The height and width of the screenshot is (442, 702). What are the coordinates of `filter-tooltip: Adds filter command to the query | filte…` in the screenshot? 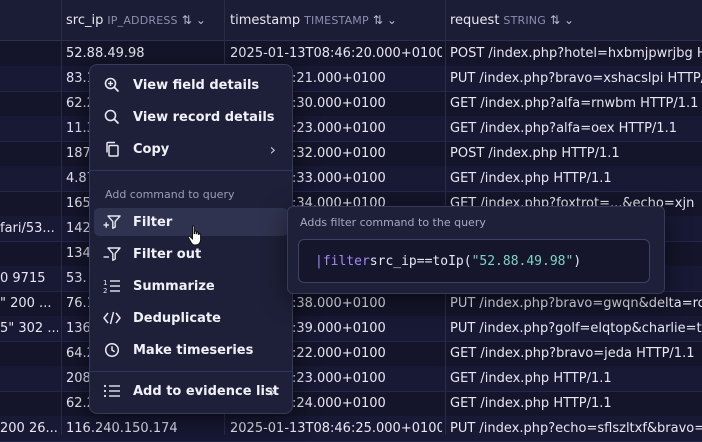 It's located at (476, 250).